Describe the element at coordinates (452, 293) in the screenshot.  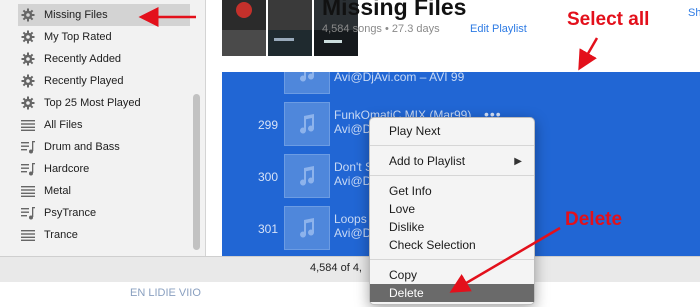
I see `menu-item-delete: Delete` at that location.